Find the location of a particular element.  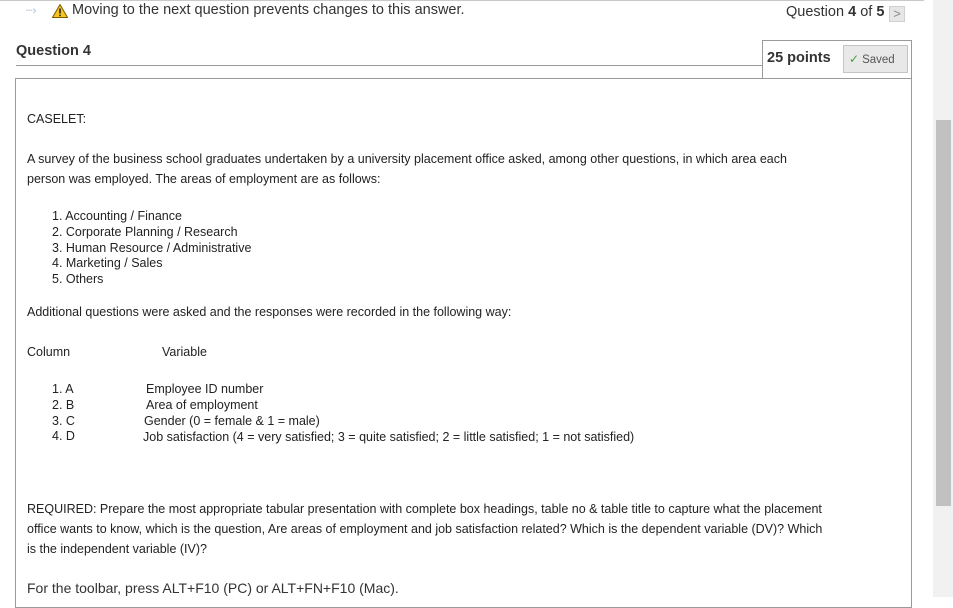

variable-item: Employee ID number is located at coordinates (205, 389).